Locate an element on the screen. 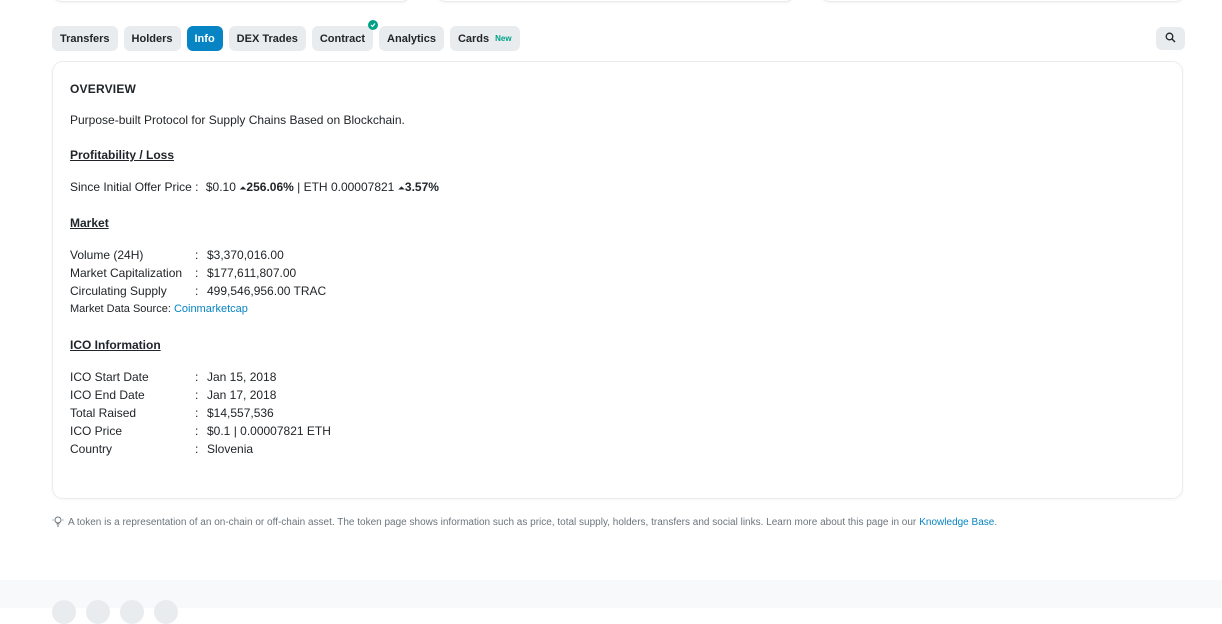 The width and height of the screenshot is (1222, 624). knowledge-base-link: Knowledge Base is located at coordinates (956, 522).